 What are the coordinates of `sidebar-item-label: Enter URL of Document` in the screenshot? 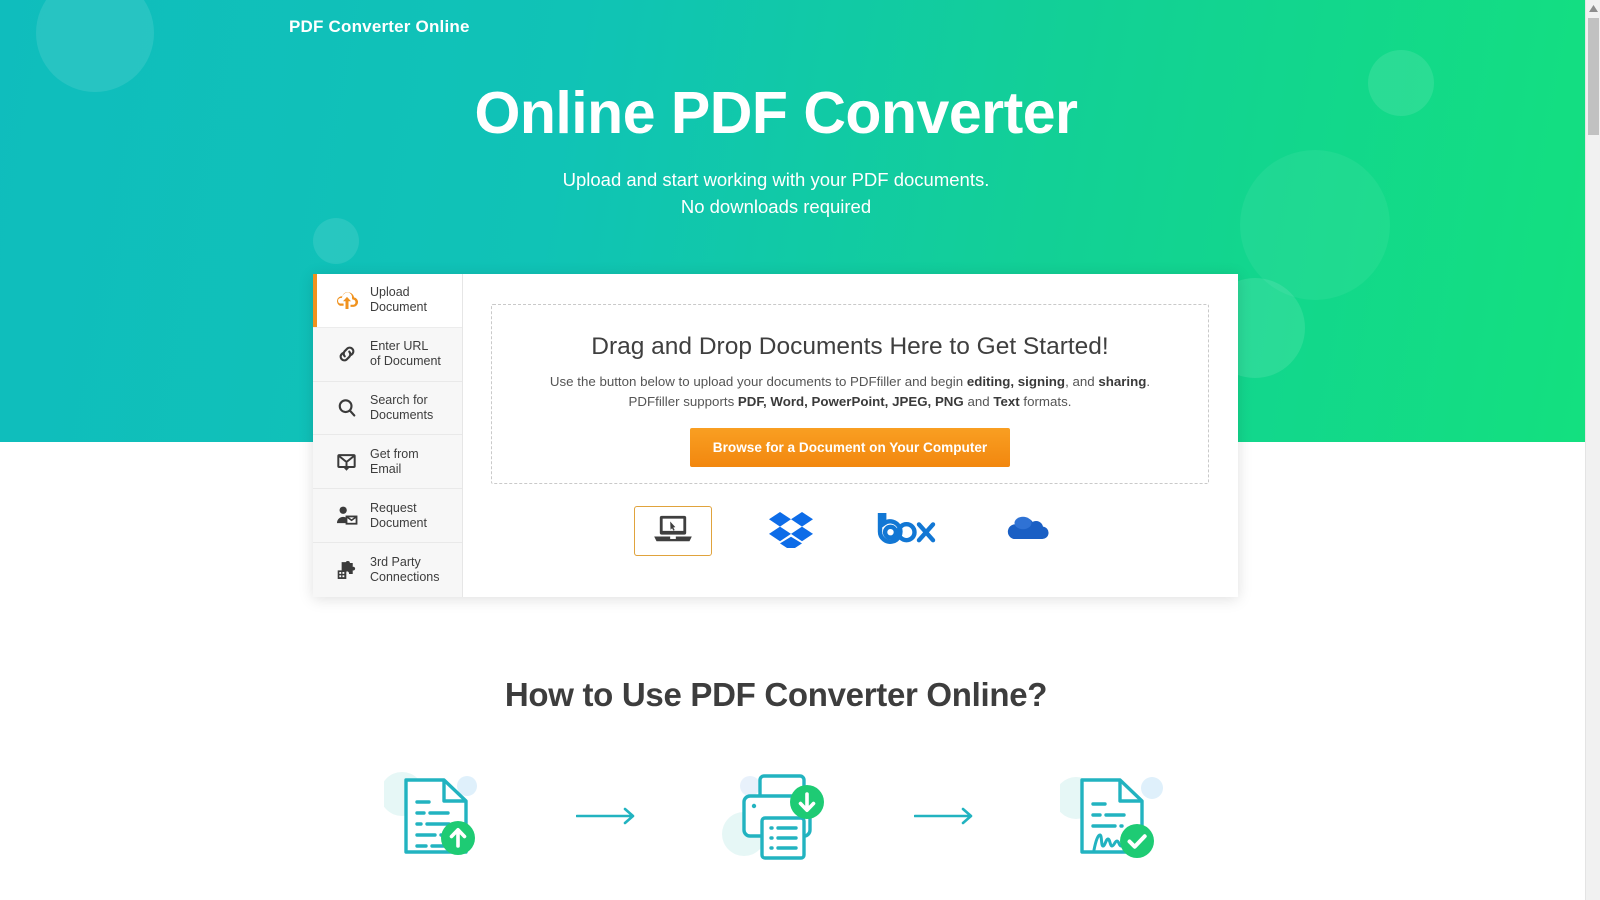 It's located at (405, 354).